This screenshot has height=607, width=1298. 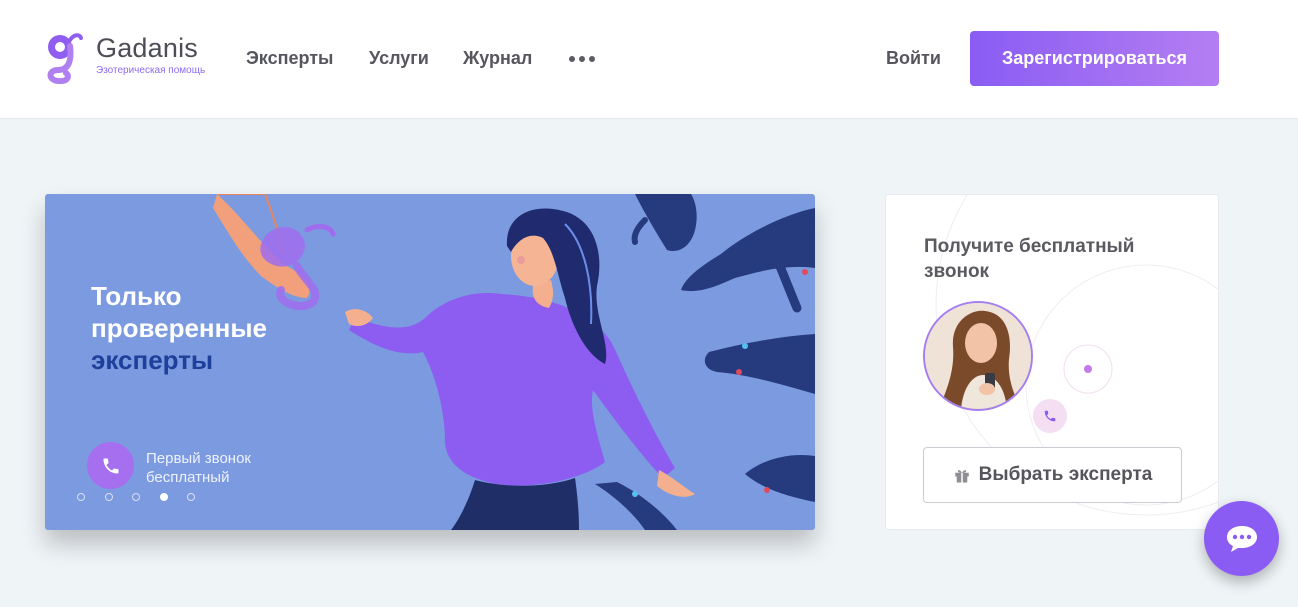 I want to click on logo-name: Gadanis, so click(x=147, y=48).